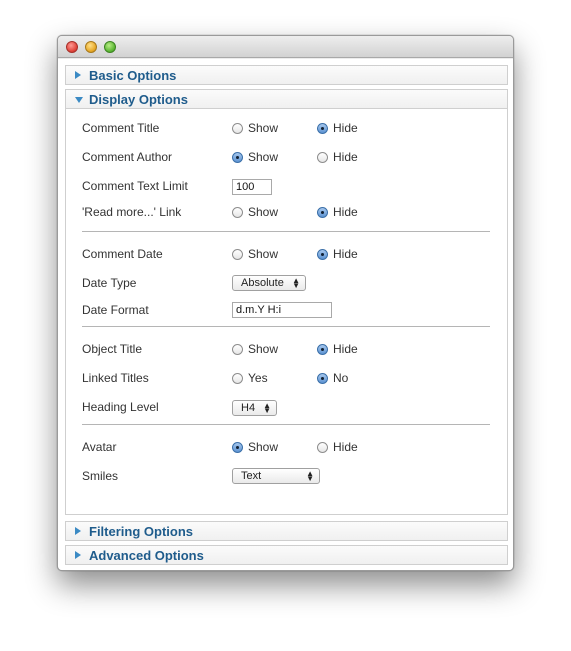 Image resolution: width=571 pixels, height=651 pixels. Describe the element at coordinates (282, 310) in the screenshot. I see `date-format-input: d.m.Y H:i` at that location.